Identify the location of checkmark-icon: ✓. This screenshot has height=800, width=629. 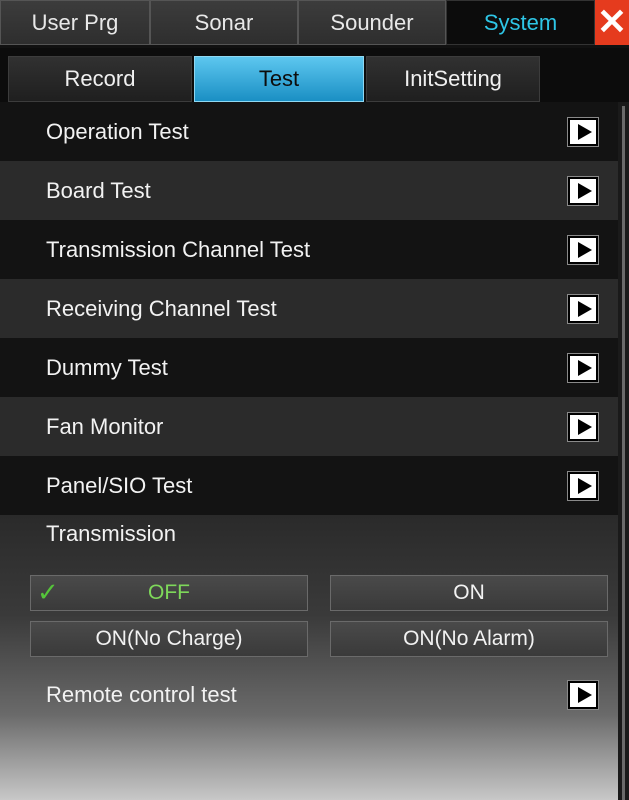
(48, 592).